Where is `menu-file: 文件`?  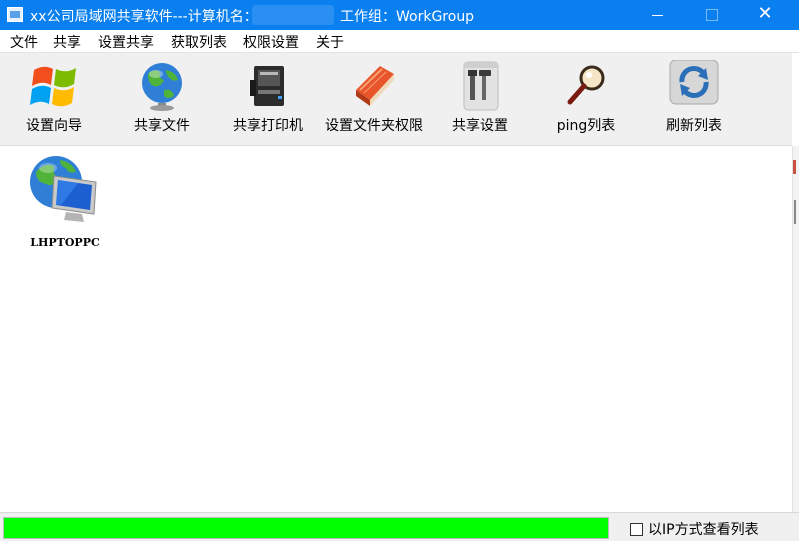
menu-file: 文件 is located at coordinates (24, 42).